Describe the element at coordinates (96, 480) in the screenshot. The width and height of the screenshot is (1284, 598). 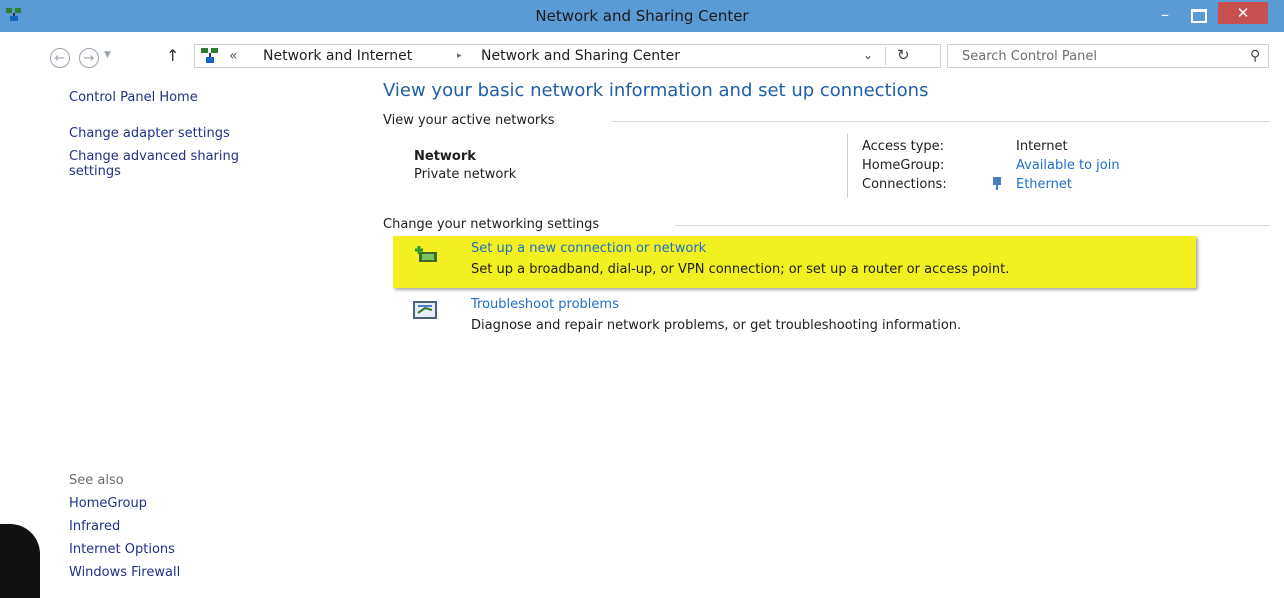
I see `see-also-label: See also` at that location.